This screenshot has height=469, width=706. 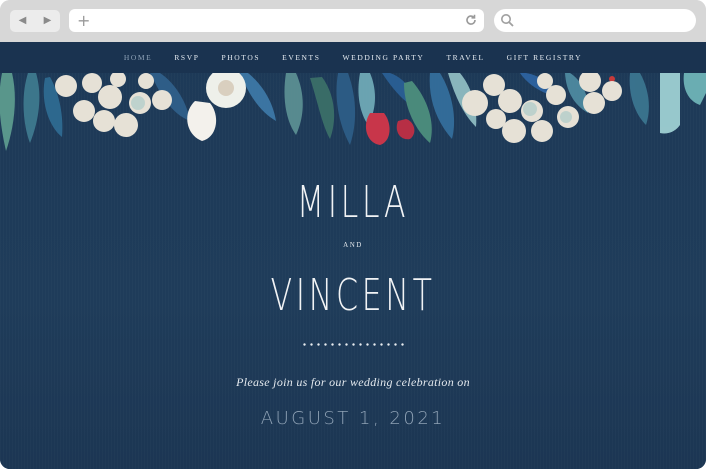 I want to click on and-connector: AND, so click(x=353, y=245).